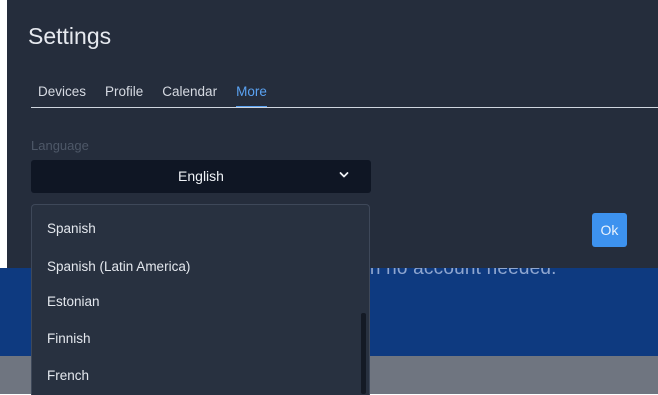 The height and width of the screenshot is (395, 658). Describe the element at coordinates (251, 96) in the screenshot. I see `tab-more: More` at that location.